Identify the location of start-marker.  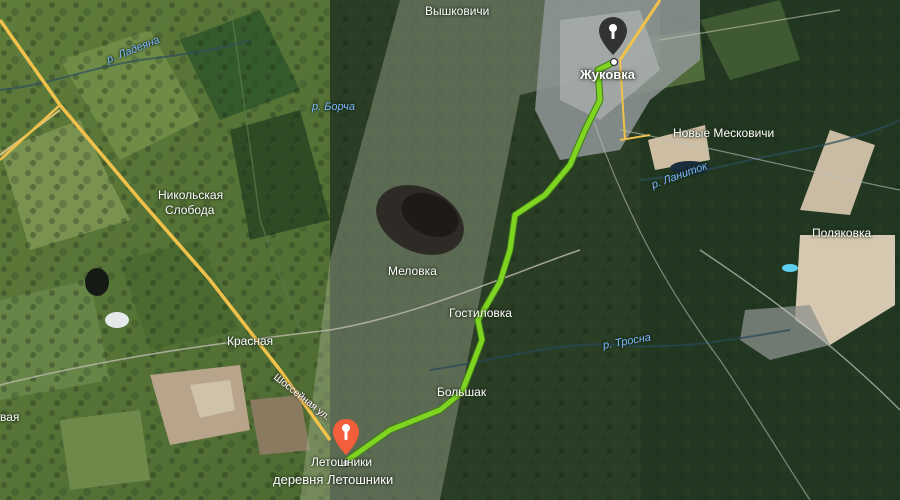
(346, 437).